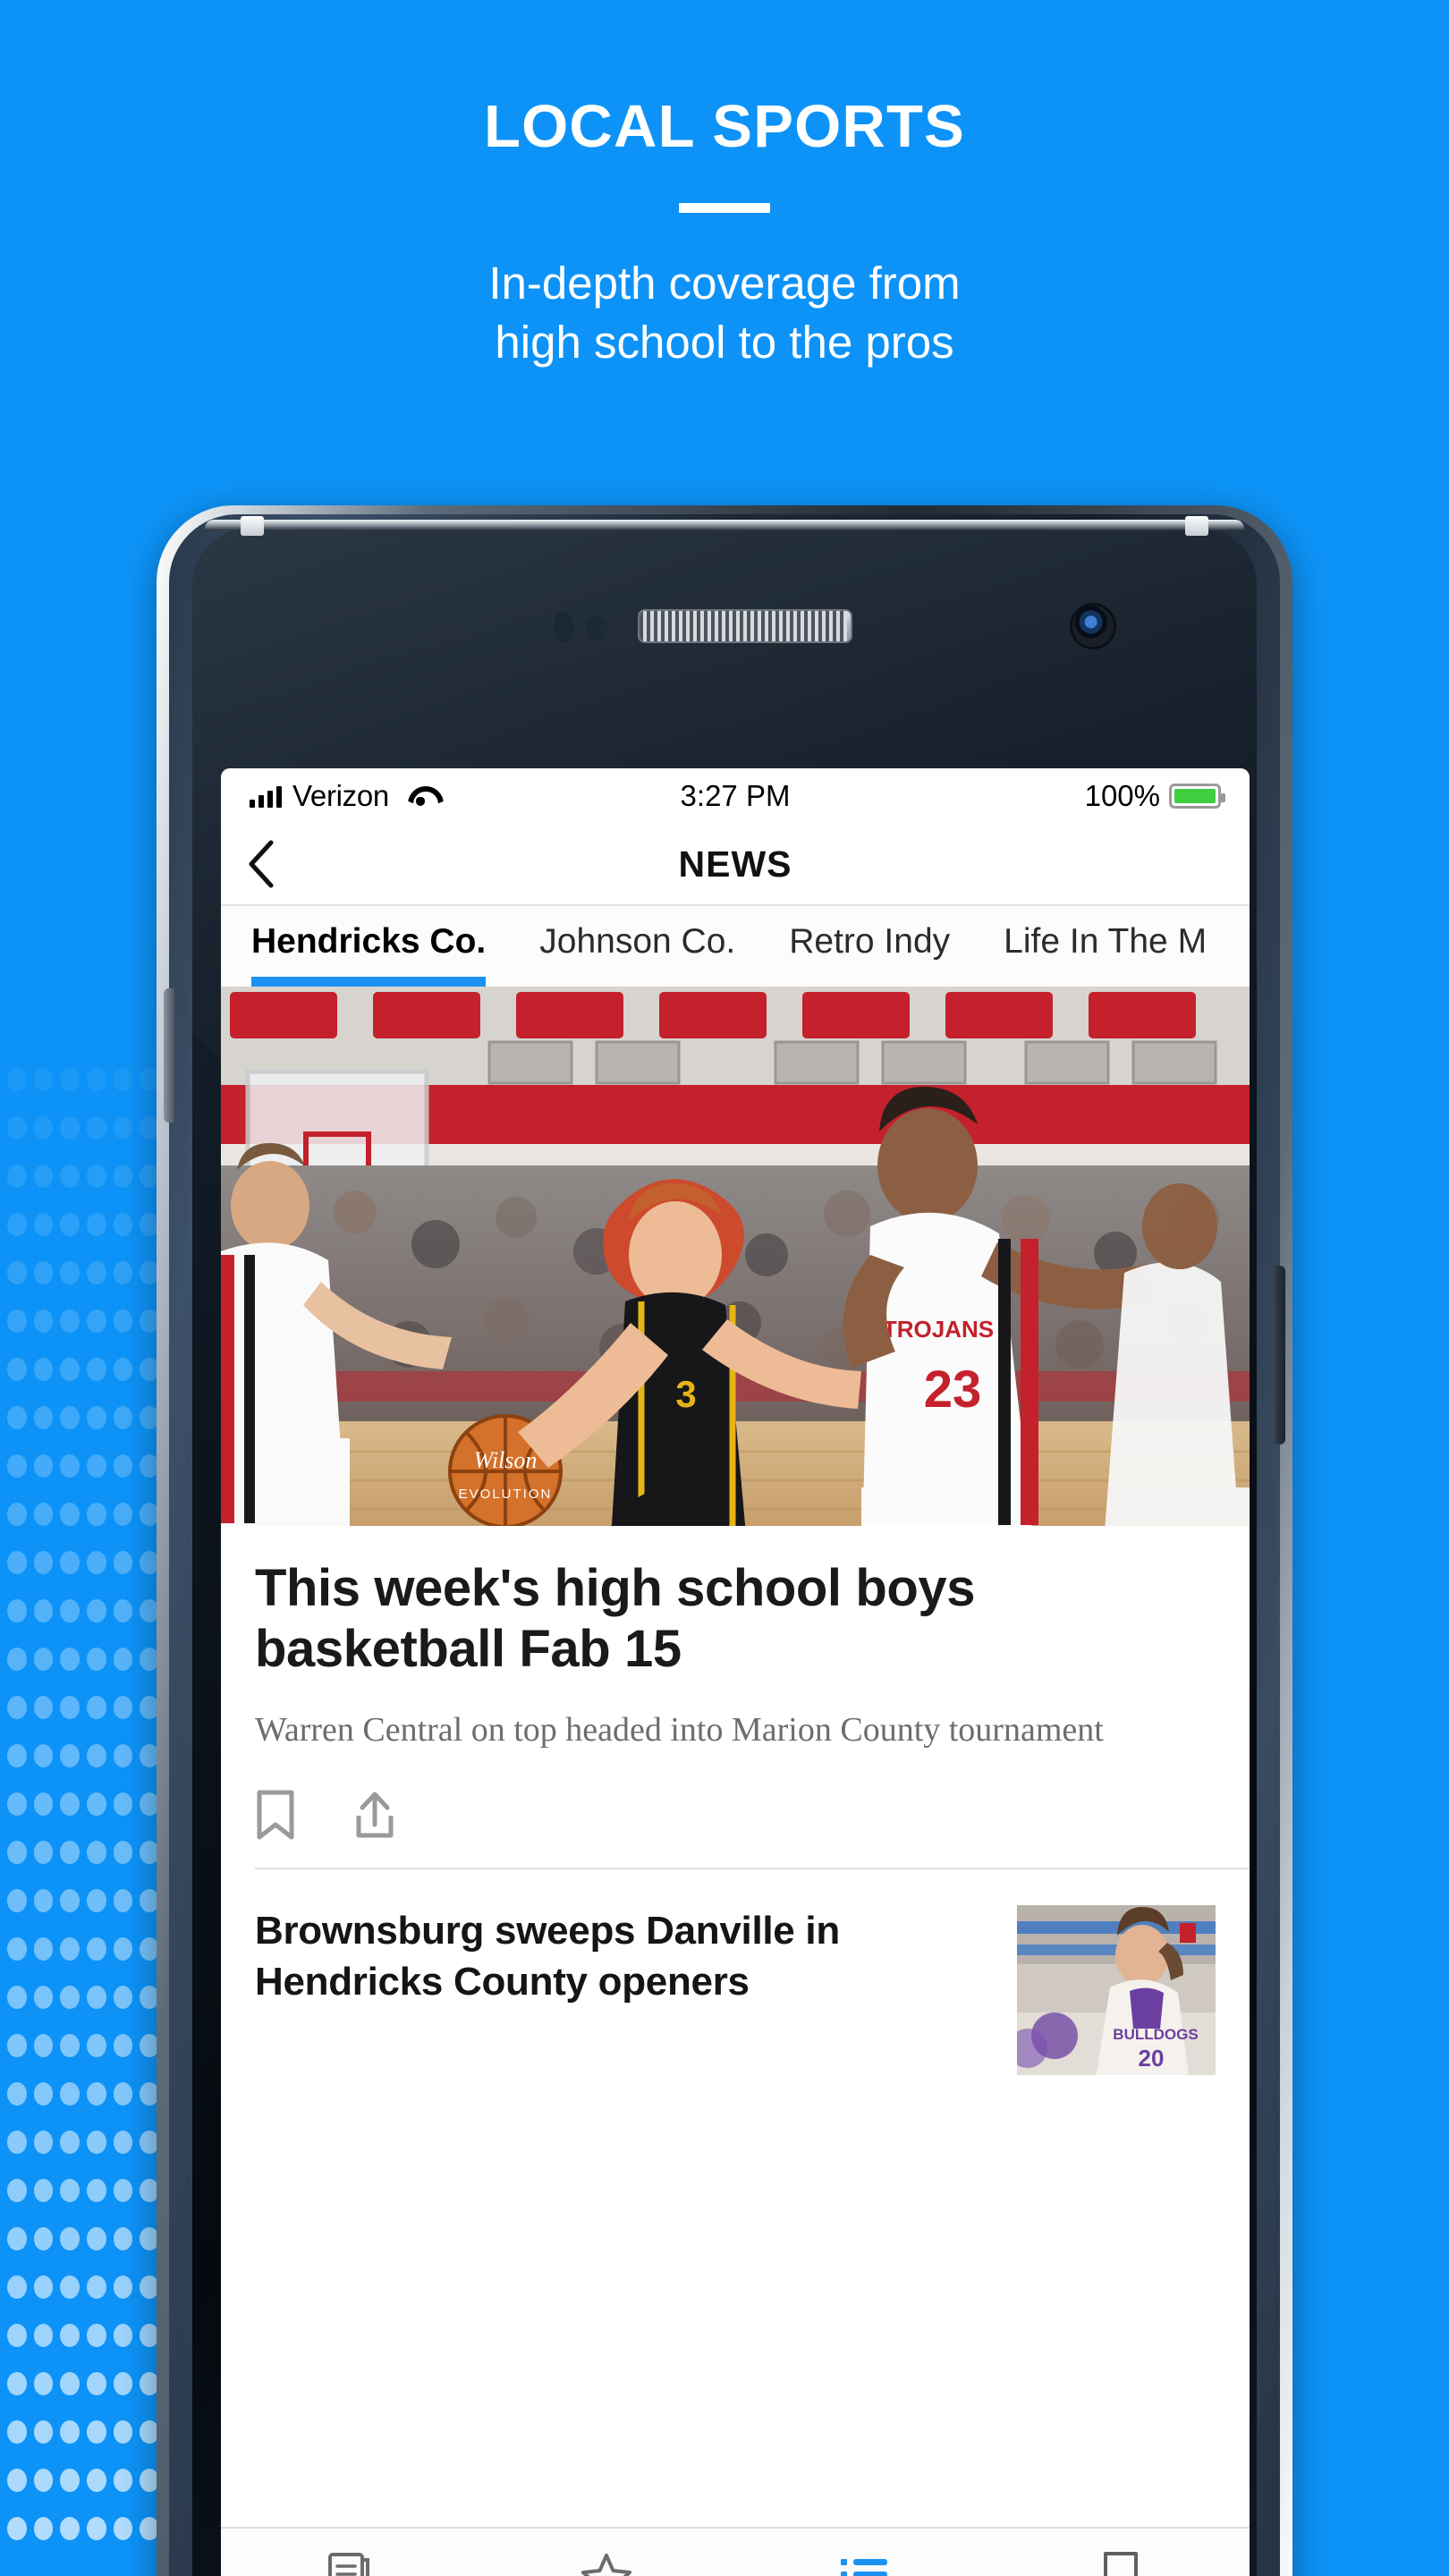  I want to click on earpiece-speaker-icon, so click(745, 626).